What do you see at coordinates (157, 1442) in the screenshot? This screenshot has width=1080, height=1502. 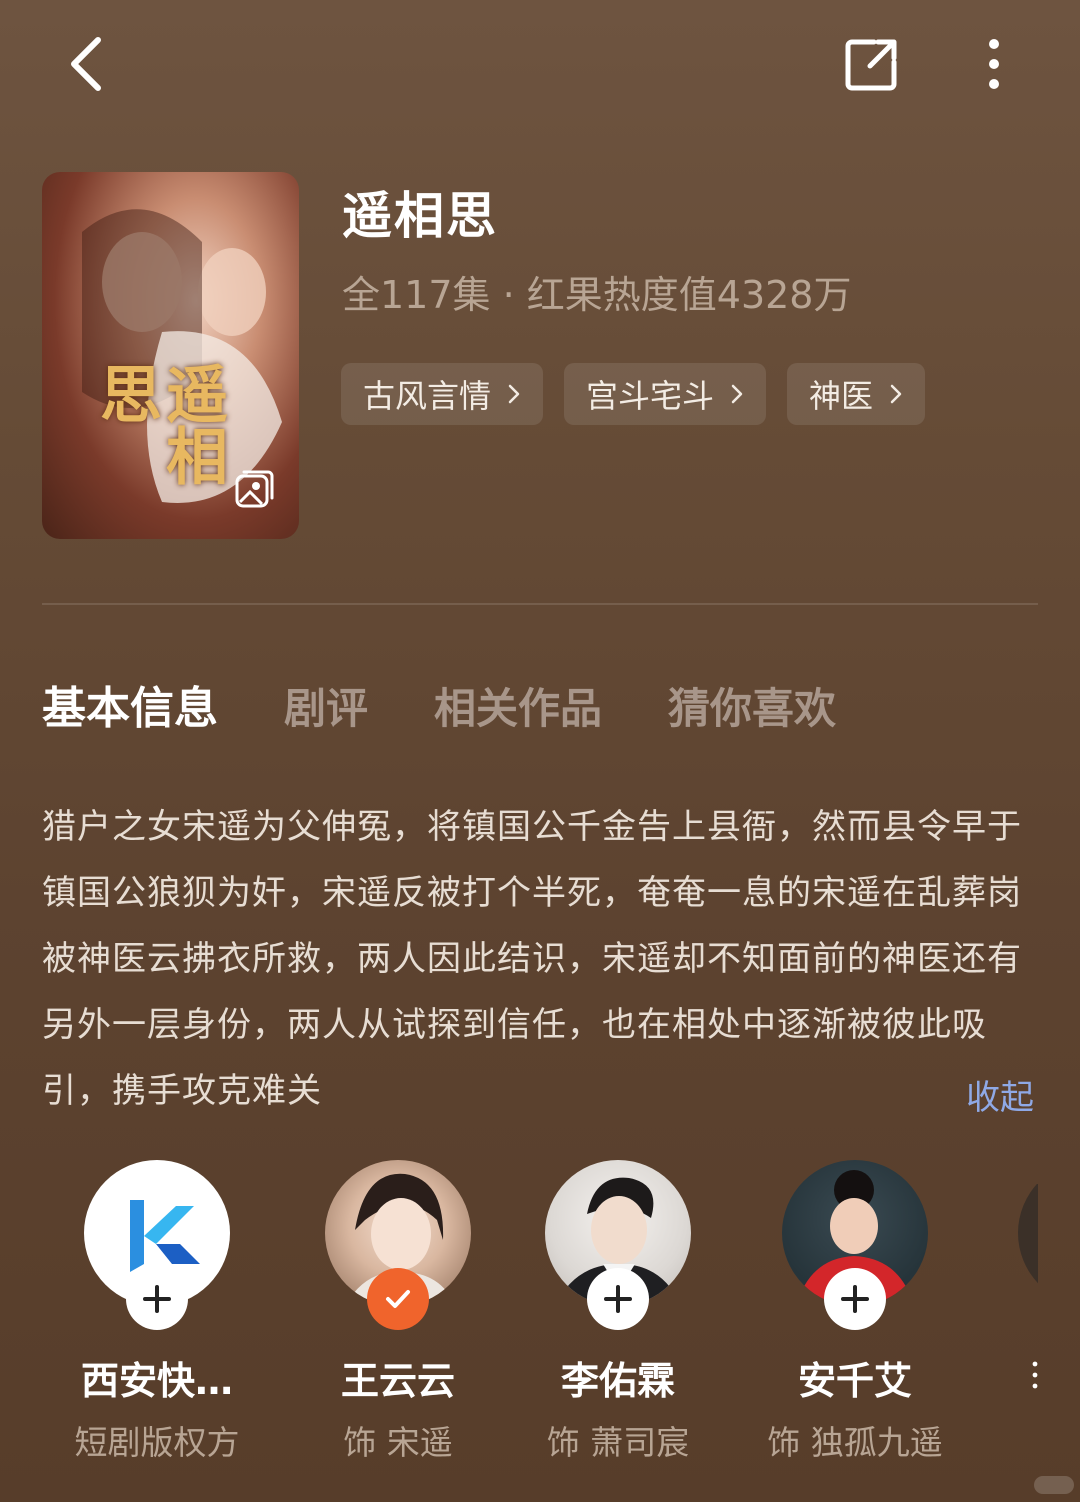 I see `cast-role: 短剧版权方` at bounding box center [157, 1442].